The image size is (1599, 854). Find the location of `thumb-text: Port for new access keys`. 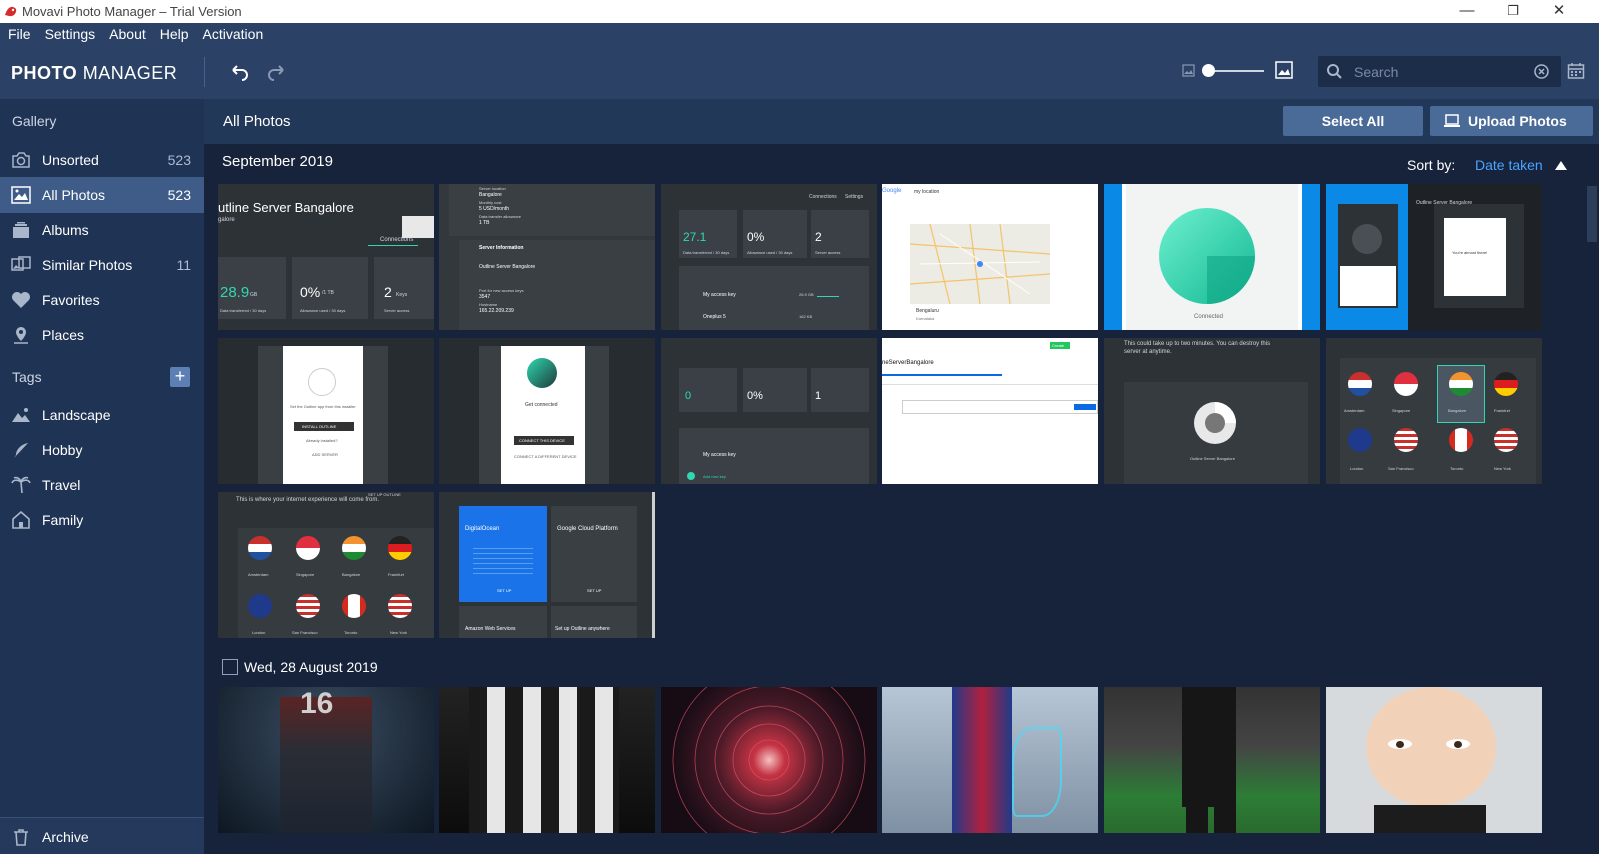

thumb-text: Port for new access keys is located at coordinates (501, 290).